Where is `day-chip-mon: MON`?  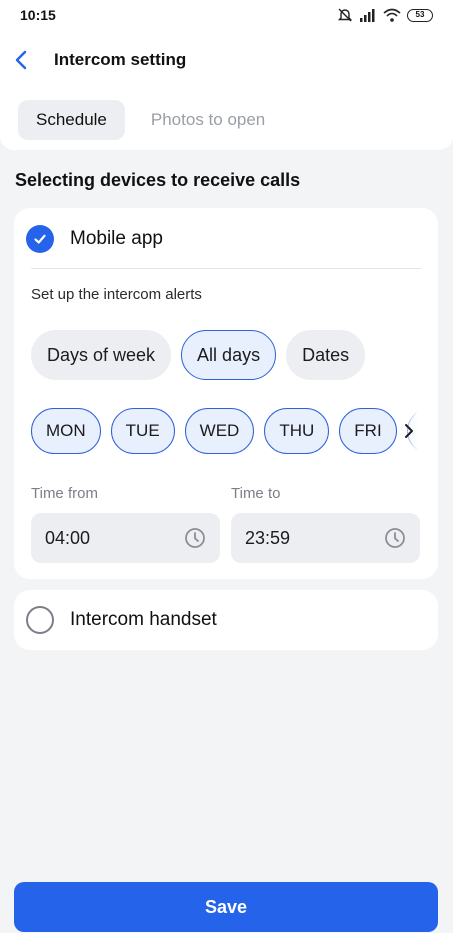 day-chip-mon: MON is located at coordinates (66, 431).